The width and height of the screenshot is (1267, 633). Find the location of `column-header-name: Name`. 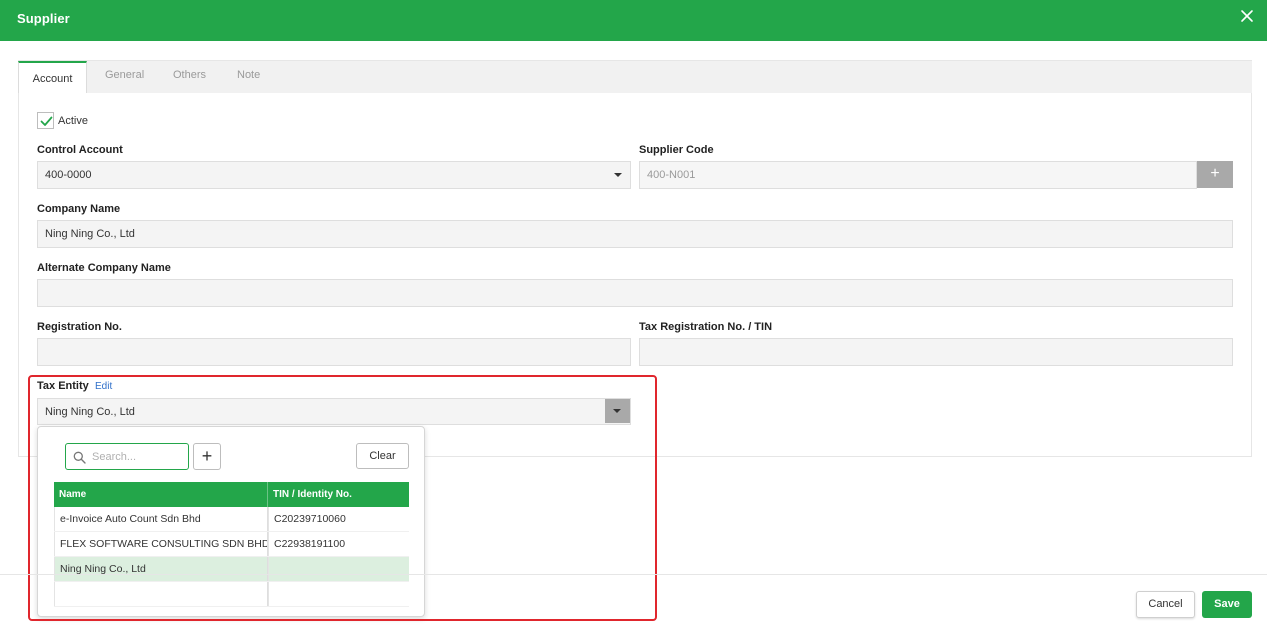

column-header-name: Name is located at coordinates (161, 494).